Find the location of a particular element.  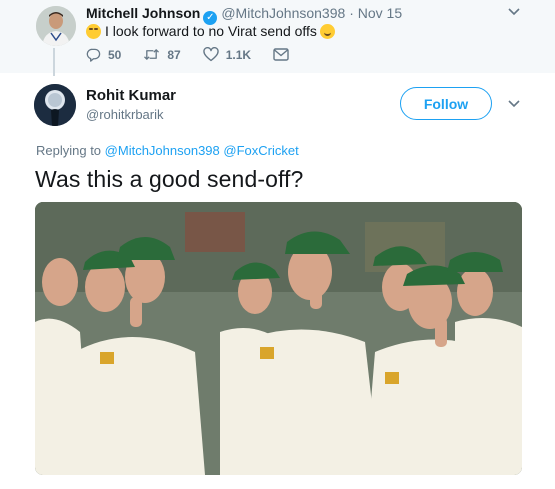

tweet-date: Nov 15 is located at coordinates (380, 13).